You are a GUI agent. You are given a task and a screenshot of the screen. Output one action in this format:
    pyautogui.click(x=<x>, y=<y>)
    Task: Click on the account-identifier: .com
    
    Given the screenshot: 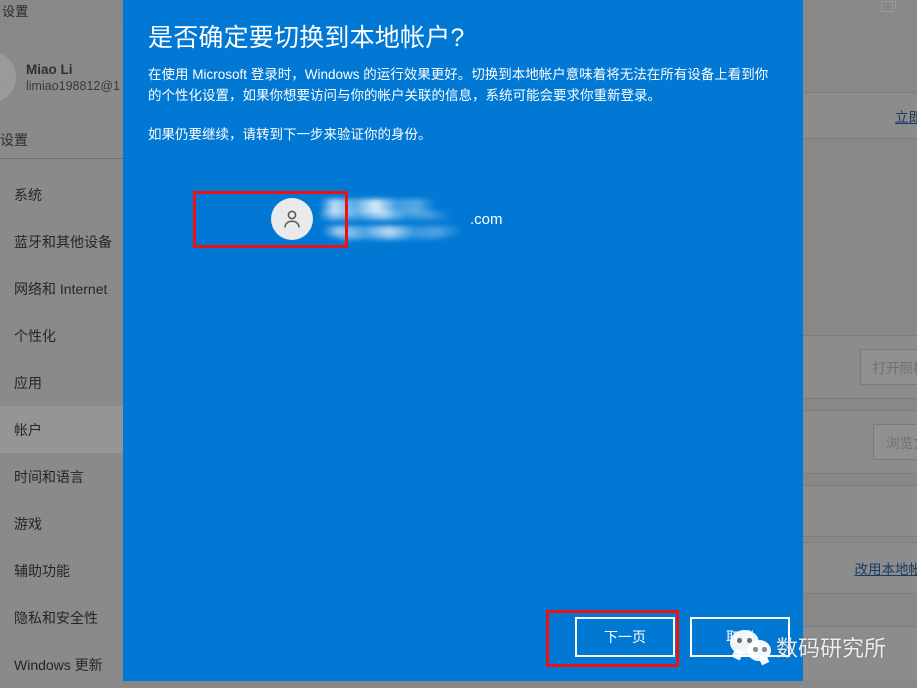 What is the action you would take?
    pyautogui.click(x=409, y=219)
    